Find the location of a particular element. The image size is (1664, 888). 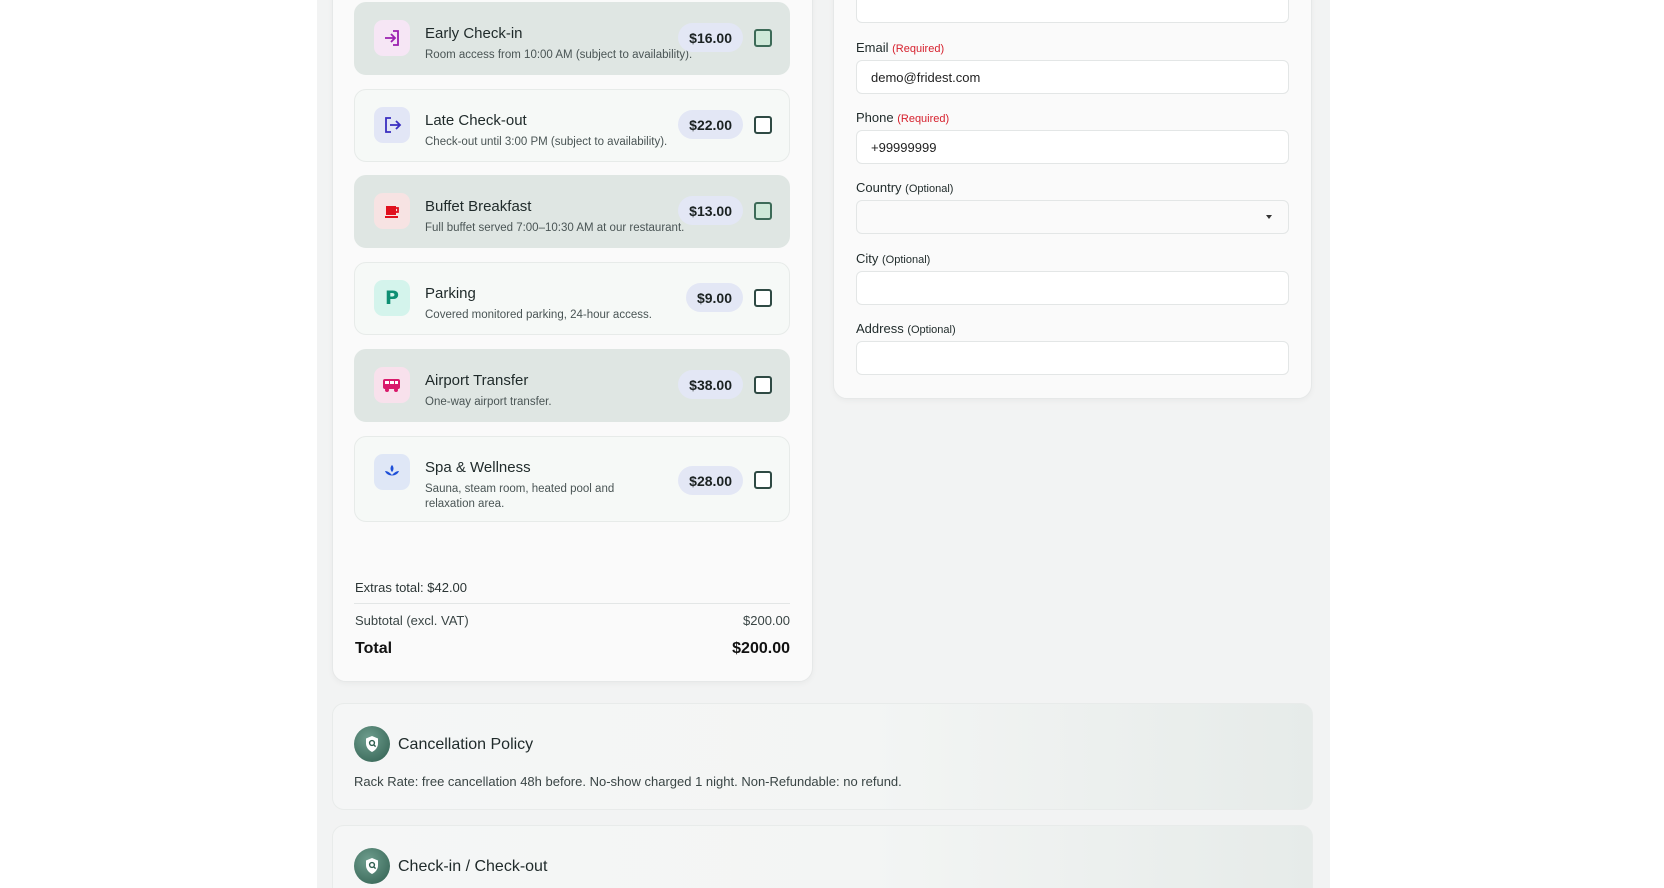

extra-price: $16.00 is located at coordinates (710, 37).